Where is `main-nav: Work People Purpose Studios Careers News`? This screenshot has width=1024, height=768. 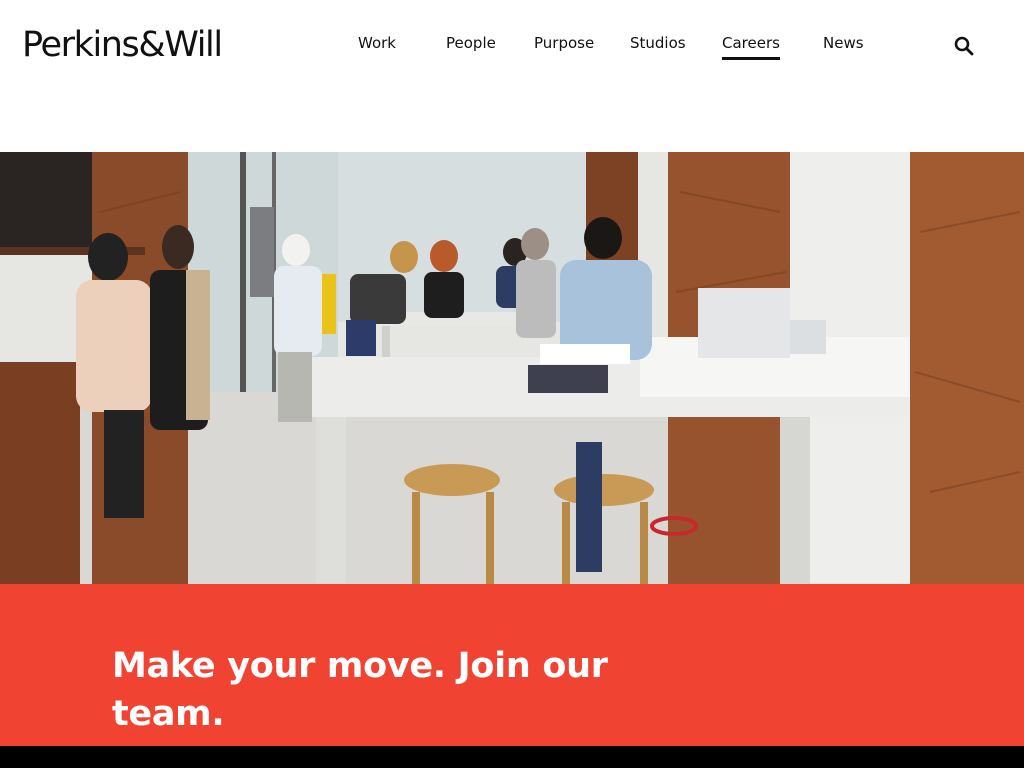
main-nav: Work People Purpose Studios Careers News is located at coordinates (512, 47).